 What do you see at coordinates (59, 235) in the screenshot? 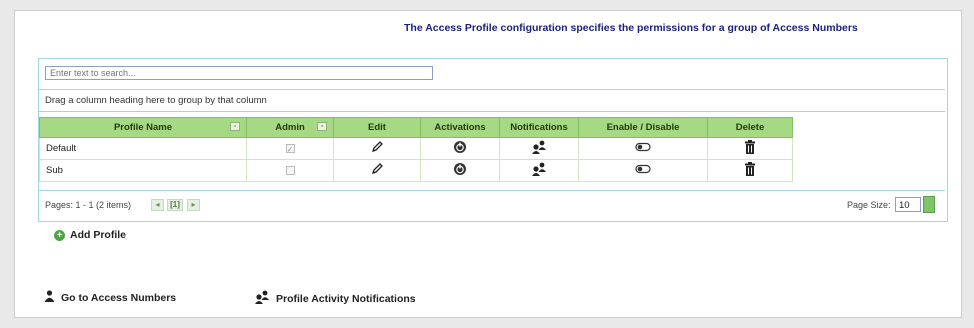
I see `plus-icon: +` at bounding box center [59, 235].